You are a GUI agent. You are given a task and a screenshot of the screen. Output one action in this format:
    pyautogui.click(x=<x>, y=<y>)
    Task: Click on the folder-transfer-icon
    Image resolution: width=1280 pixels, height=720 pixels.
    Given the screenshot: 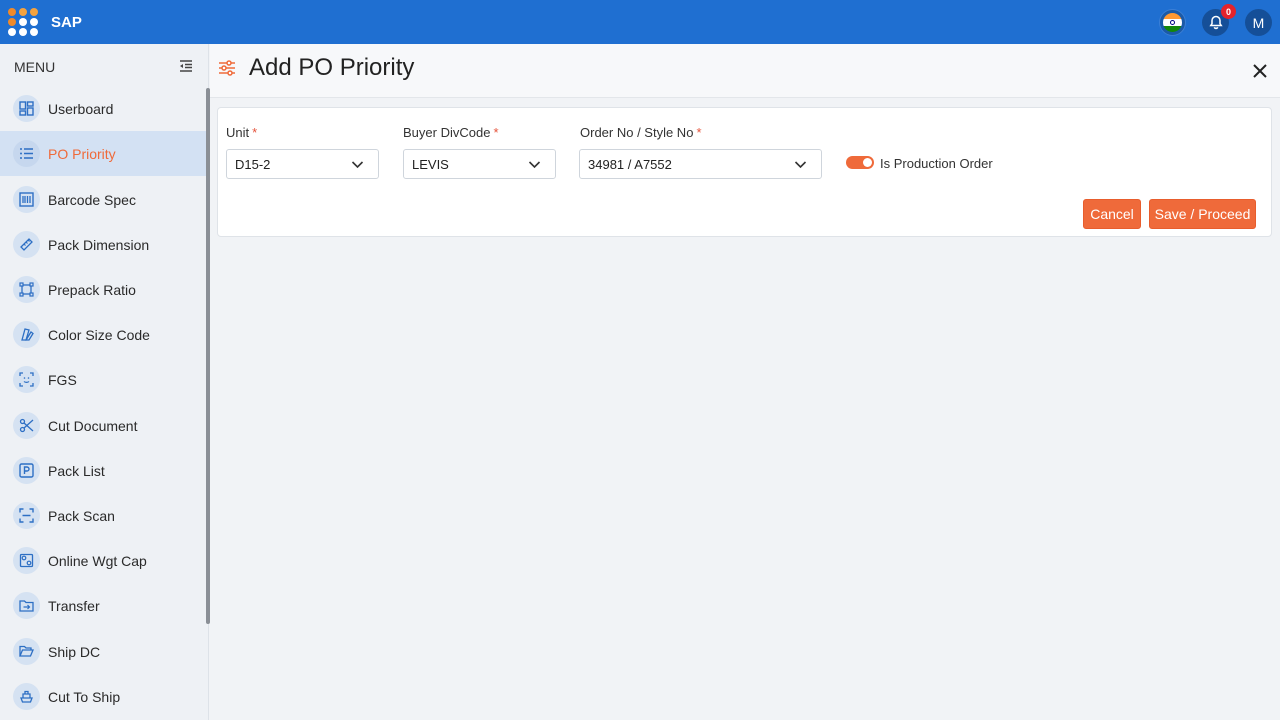 What is the action you would take?
    pyautogui.click(x=26, y=605)
    